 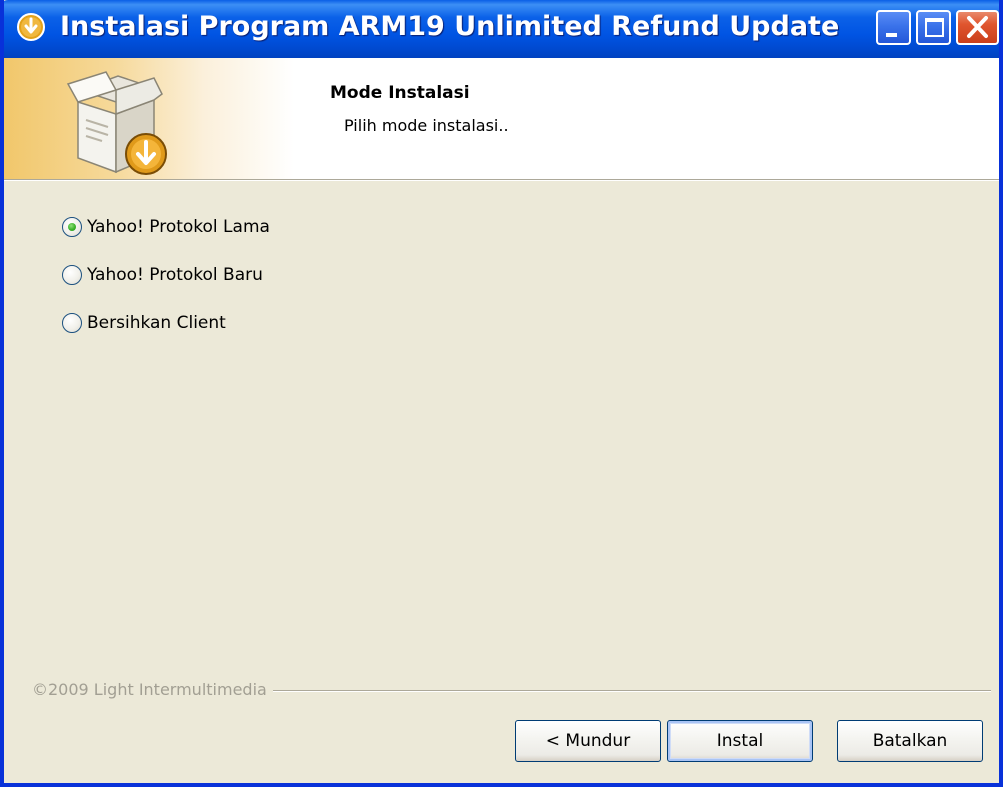 What do you see at coordinates (588, 741) in the screenshot?
I see `back-button: < Mundur` at bounding box center [588, 741].